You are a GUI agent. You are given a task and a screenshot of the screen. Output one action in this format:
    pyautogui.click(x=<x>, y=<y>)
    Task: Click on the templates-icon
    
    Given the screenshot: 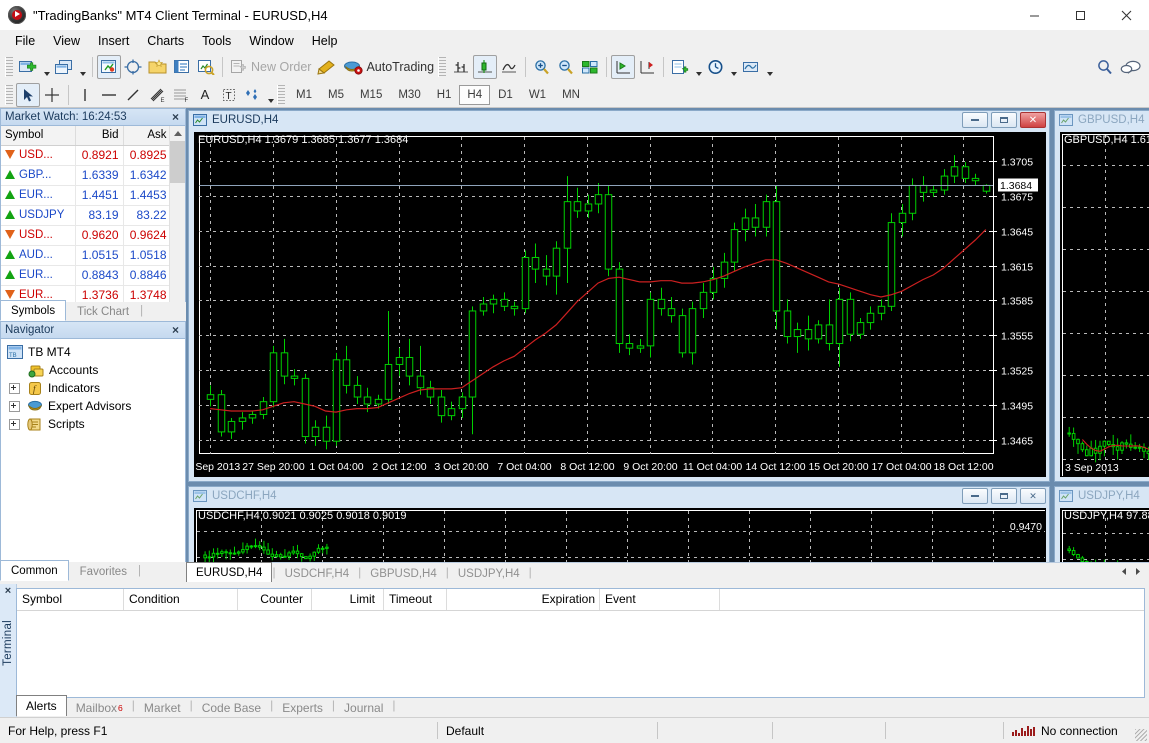 What is the action you would take?
    pyautogui.click(x=680, y=67)
    